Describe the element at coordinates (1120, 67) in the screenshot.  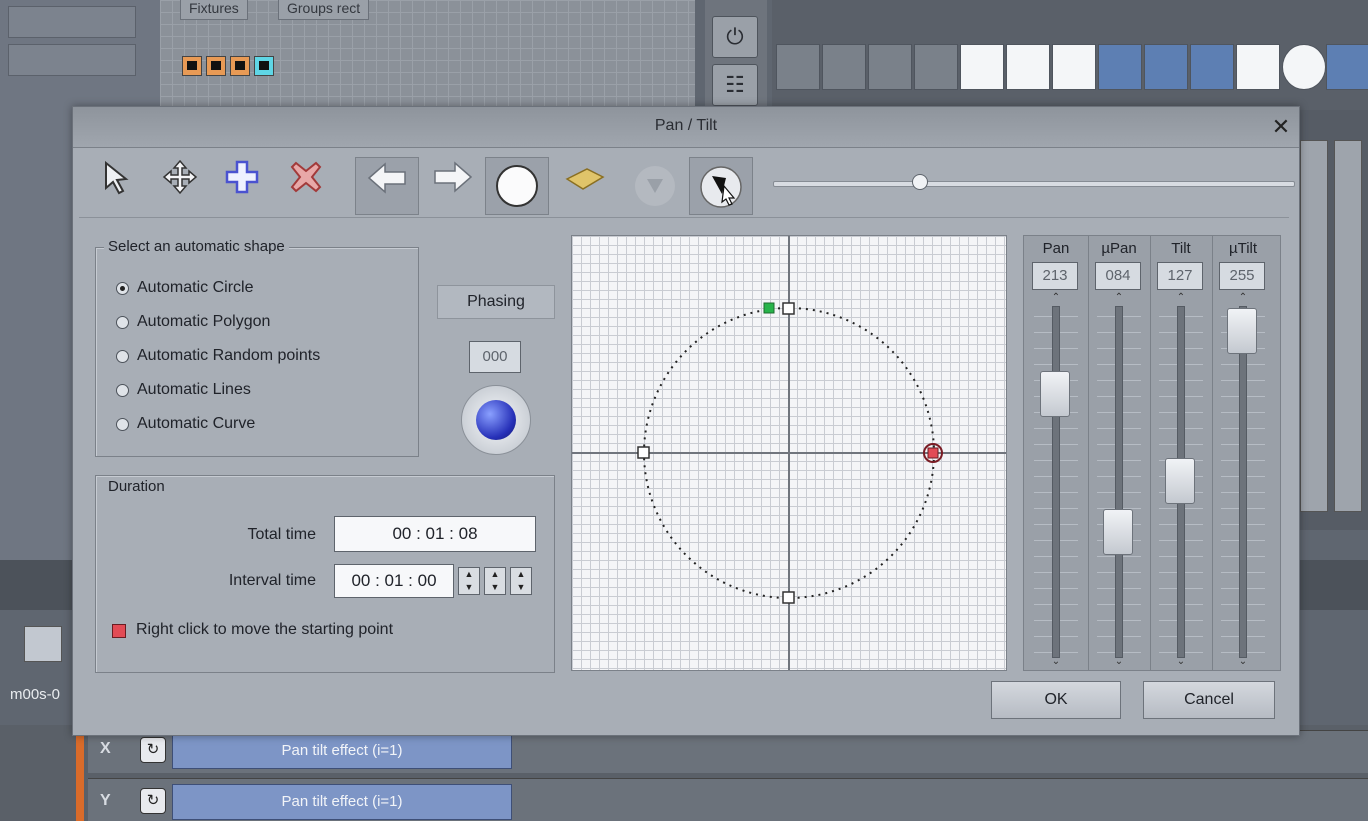
I see `gobo-icon` at that location.